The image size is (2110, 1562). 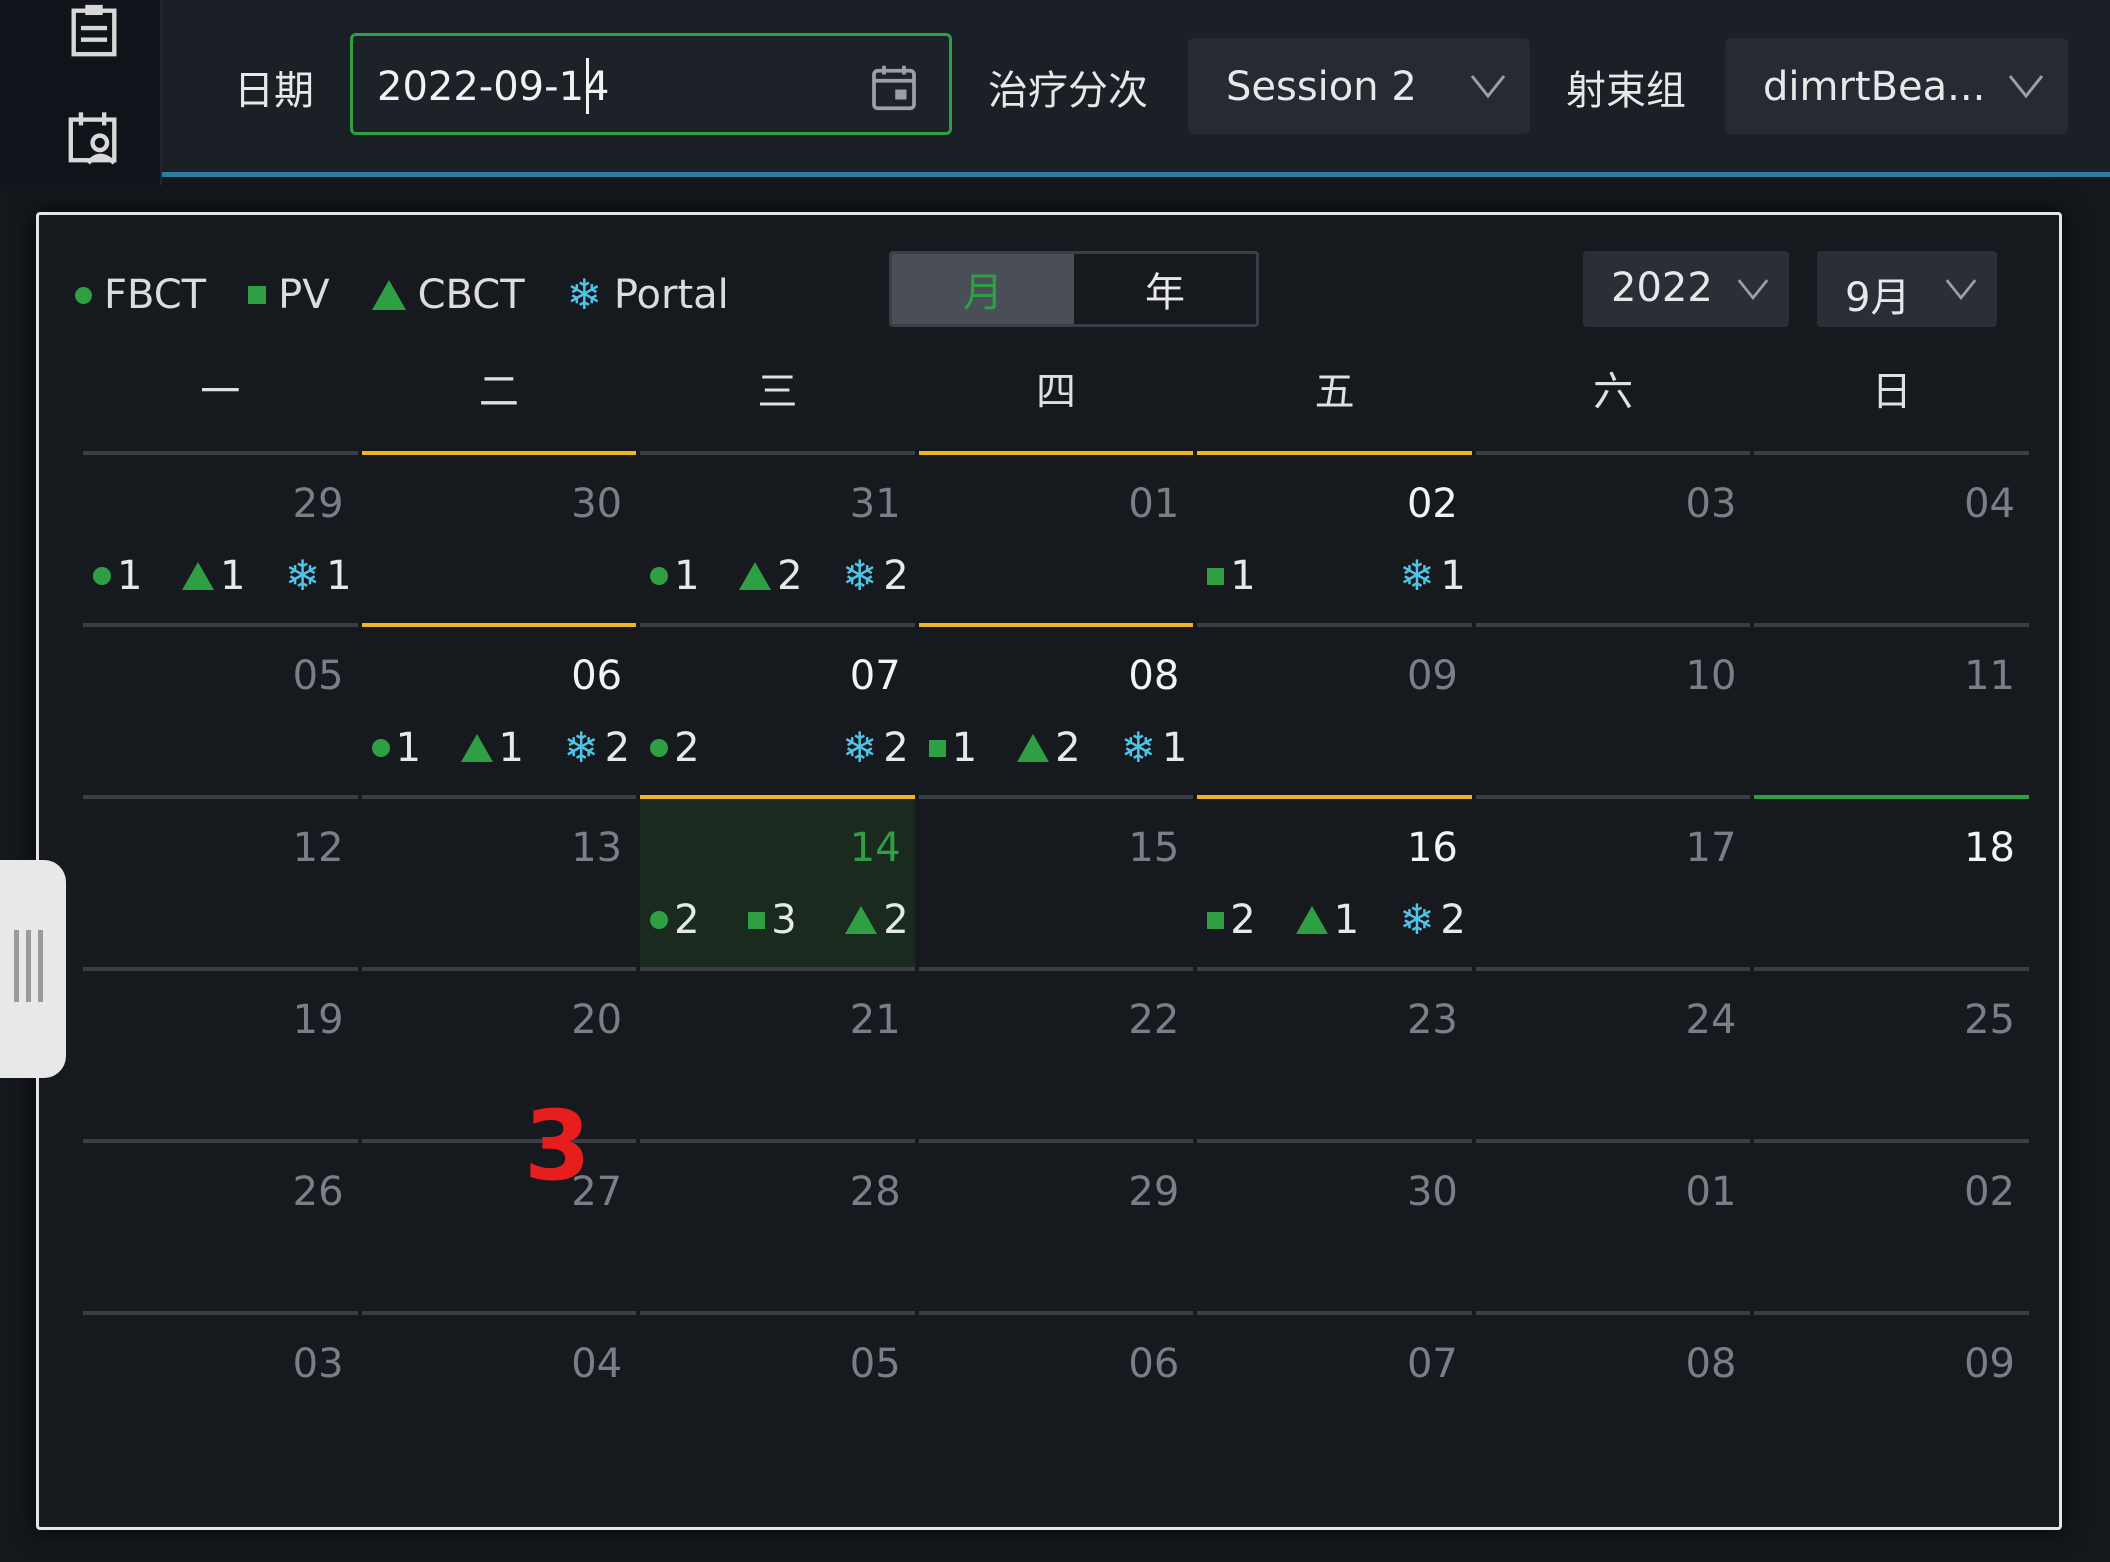 I want to click on weekday-sat: 六, so click(x=1613, y=391).